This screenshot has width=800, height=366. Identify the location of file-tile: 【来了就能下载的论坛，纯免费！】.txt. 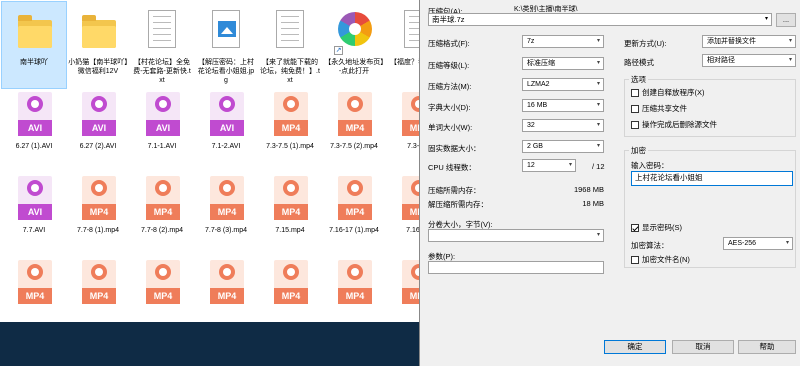
(290, 45).